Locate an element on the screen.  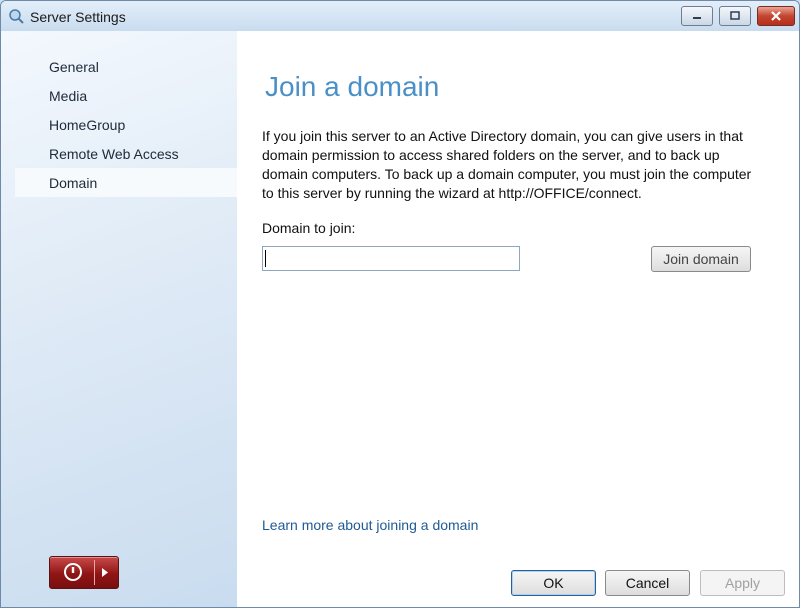
sidebar-item-remote-web-access: Remote Web Access is located at coordinates (114, 154).